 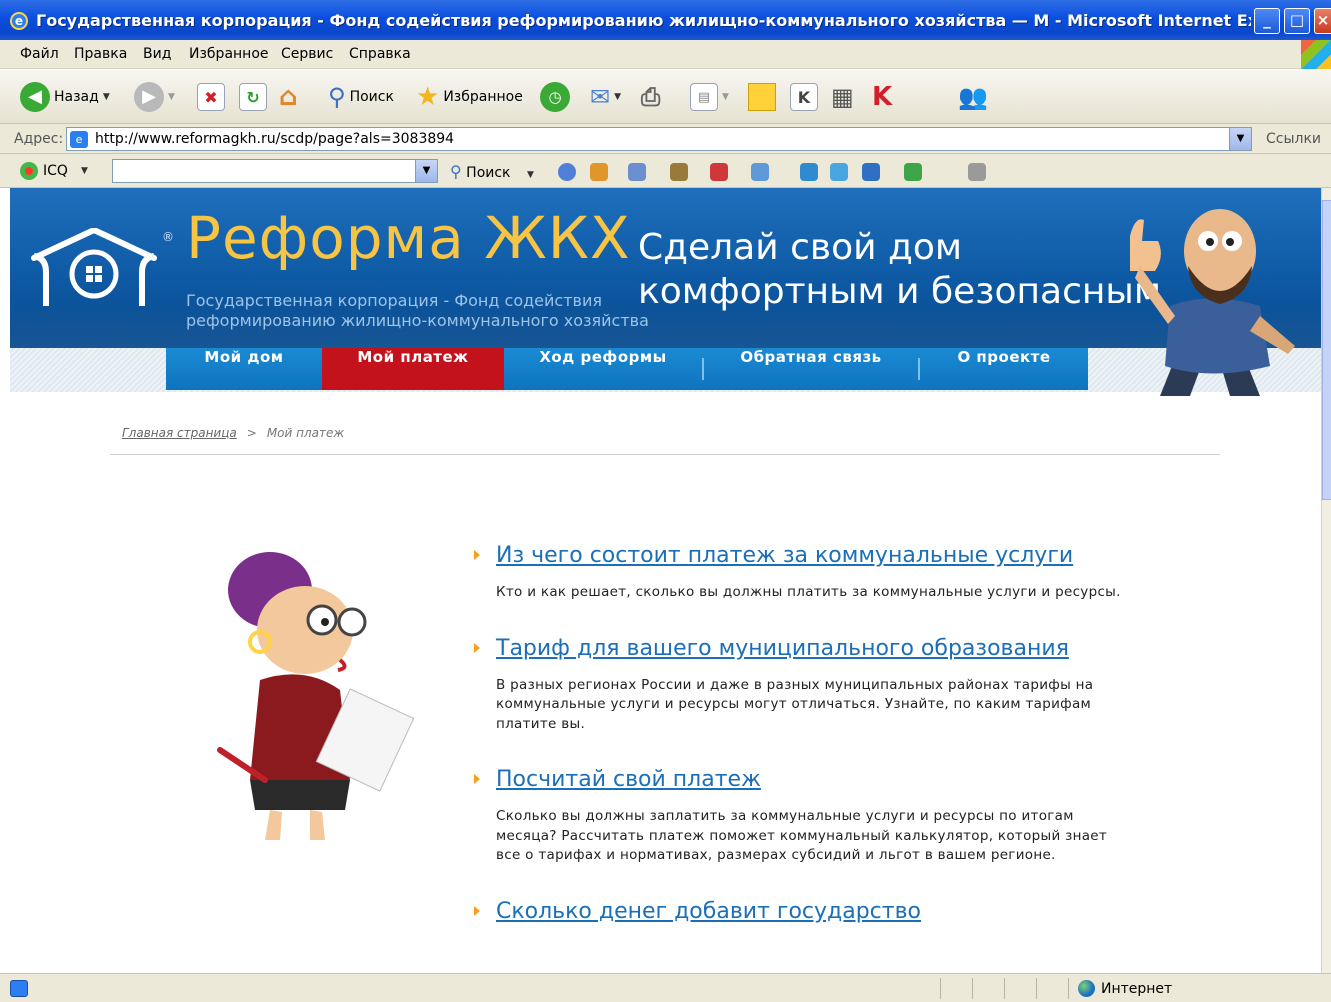 What do you see at coordinates (567, 172) in the screenshot?
I see `globe-icon` at bounding box center [567, 172].